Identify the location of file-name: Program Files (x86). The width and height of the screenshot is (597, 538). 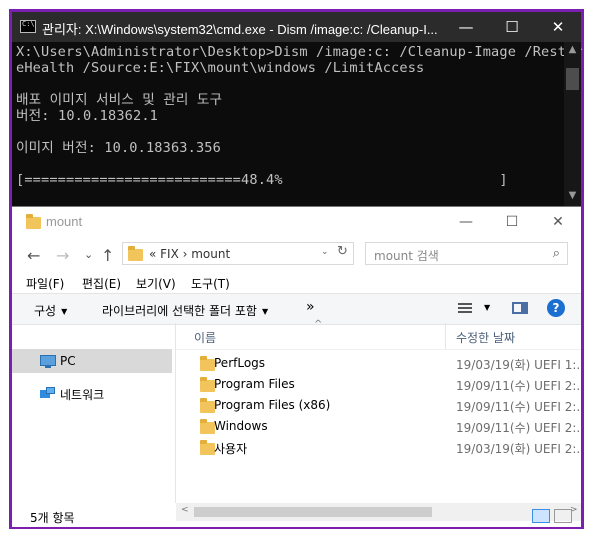
(272, 405).